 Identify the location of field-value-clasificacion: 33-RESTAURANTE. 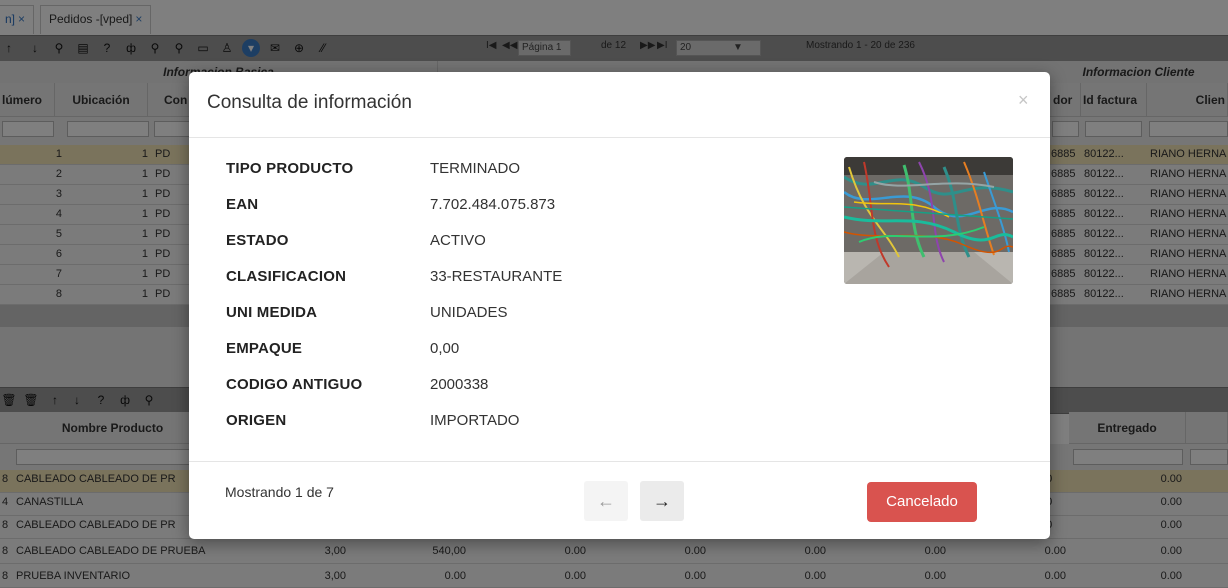
(496, 276).